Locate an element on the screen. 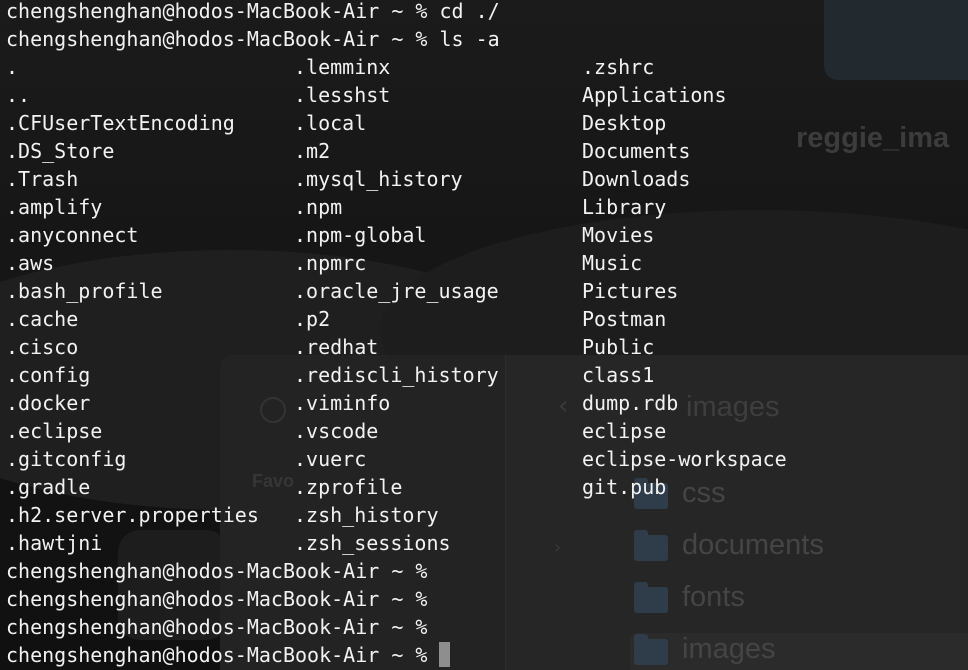 The height and width of the screenshot is (670, 968). ls-entry: .bash_profile is located at coordinates (84, 291).